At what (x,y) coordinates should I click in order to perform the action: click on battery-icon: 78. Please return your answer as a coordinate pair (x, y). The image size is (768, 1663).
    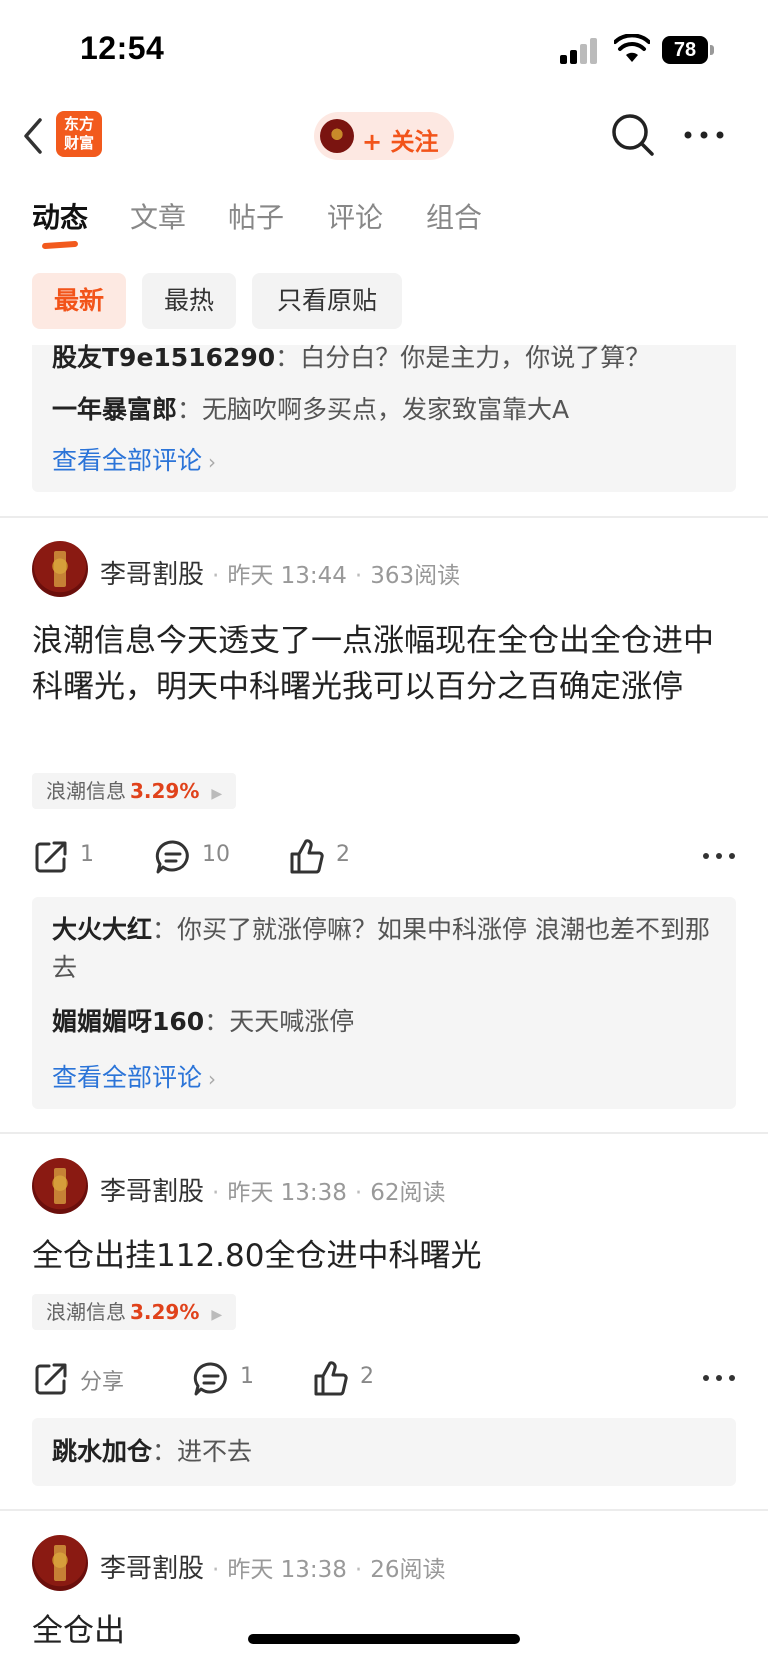
    Looking at the image, I should click on (688, 50).